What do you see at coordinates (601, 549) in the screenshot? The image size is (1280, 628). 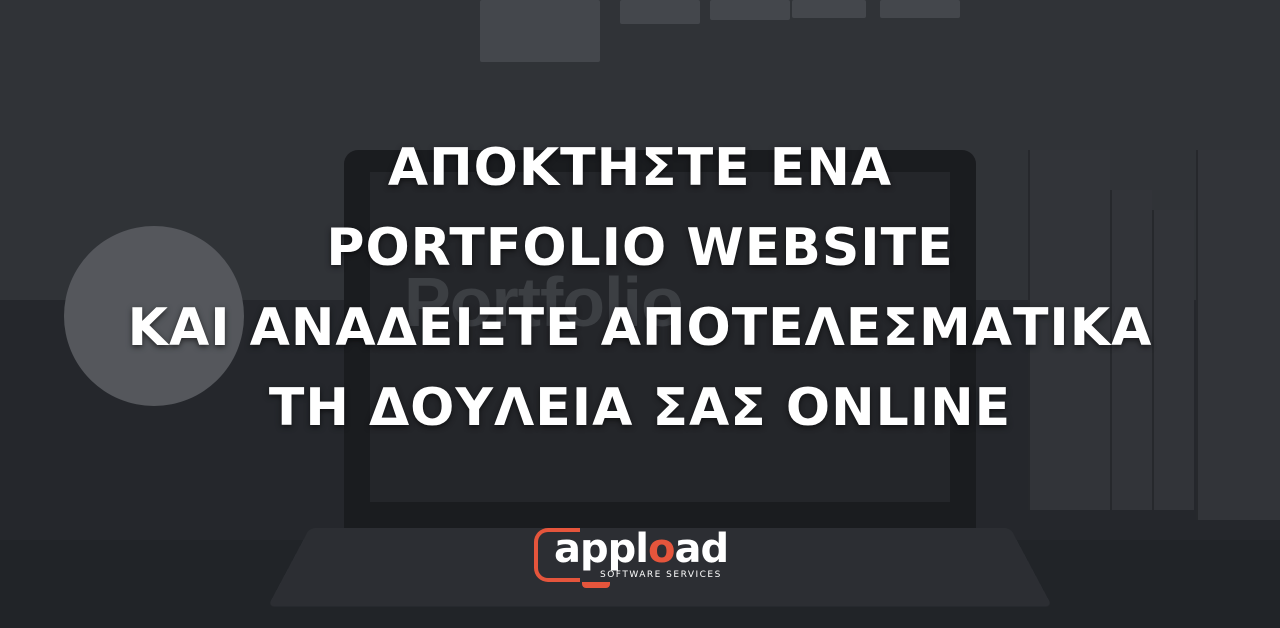 I see `logo-word-start: appl` at bounding box center [601, 549].